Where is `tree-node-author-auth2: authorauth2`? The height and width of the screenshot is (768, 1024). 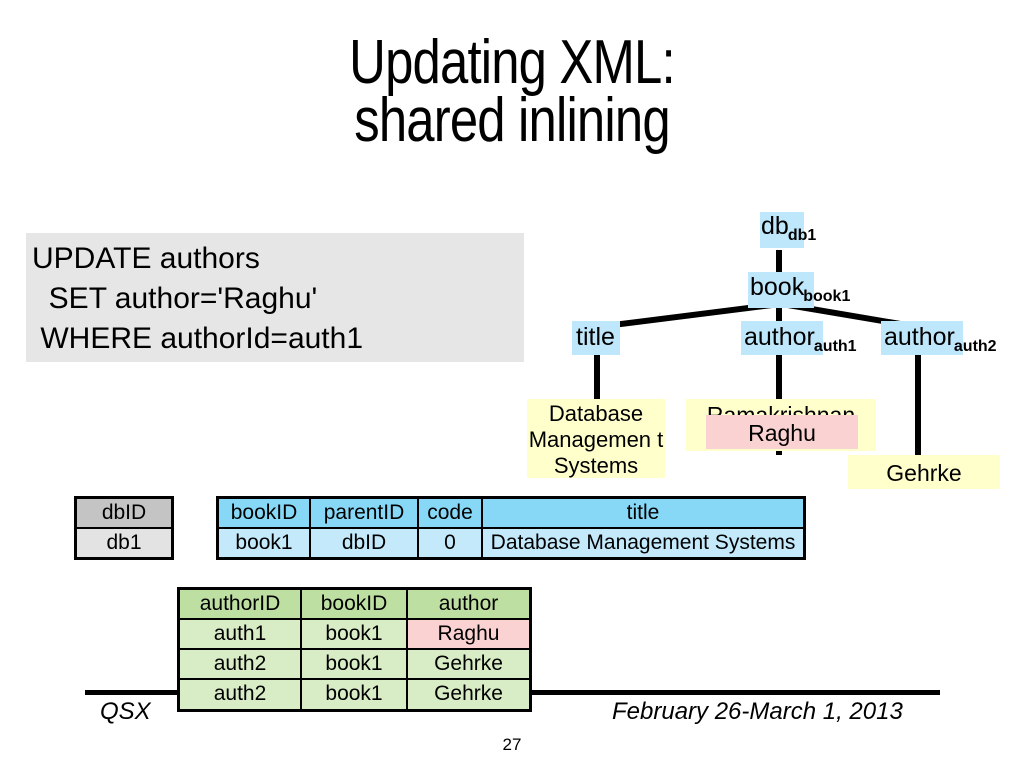
tree-node-author-auth2: authorauth2 is located at coordinates (939, 338).